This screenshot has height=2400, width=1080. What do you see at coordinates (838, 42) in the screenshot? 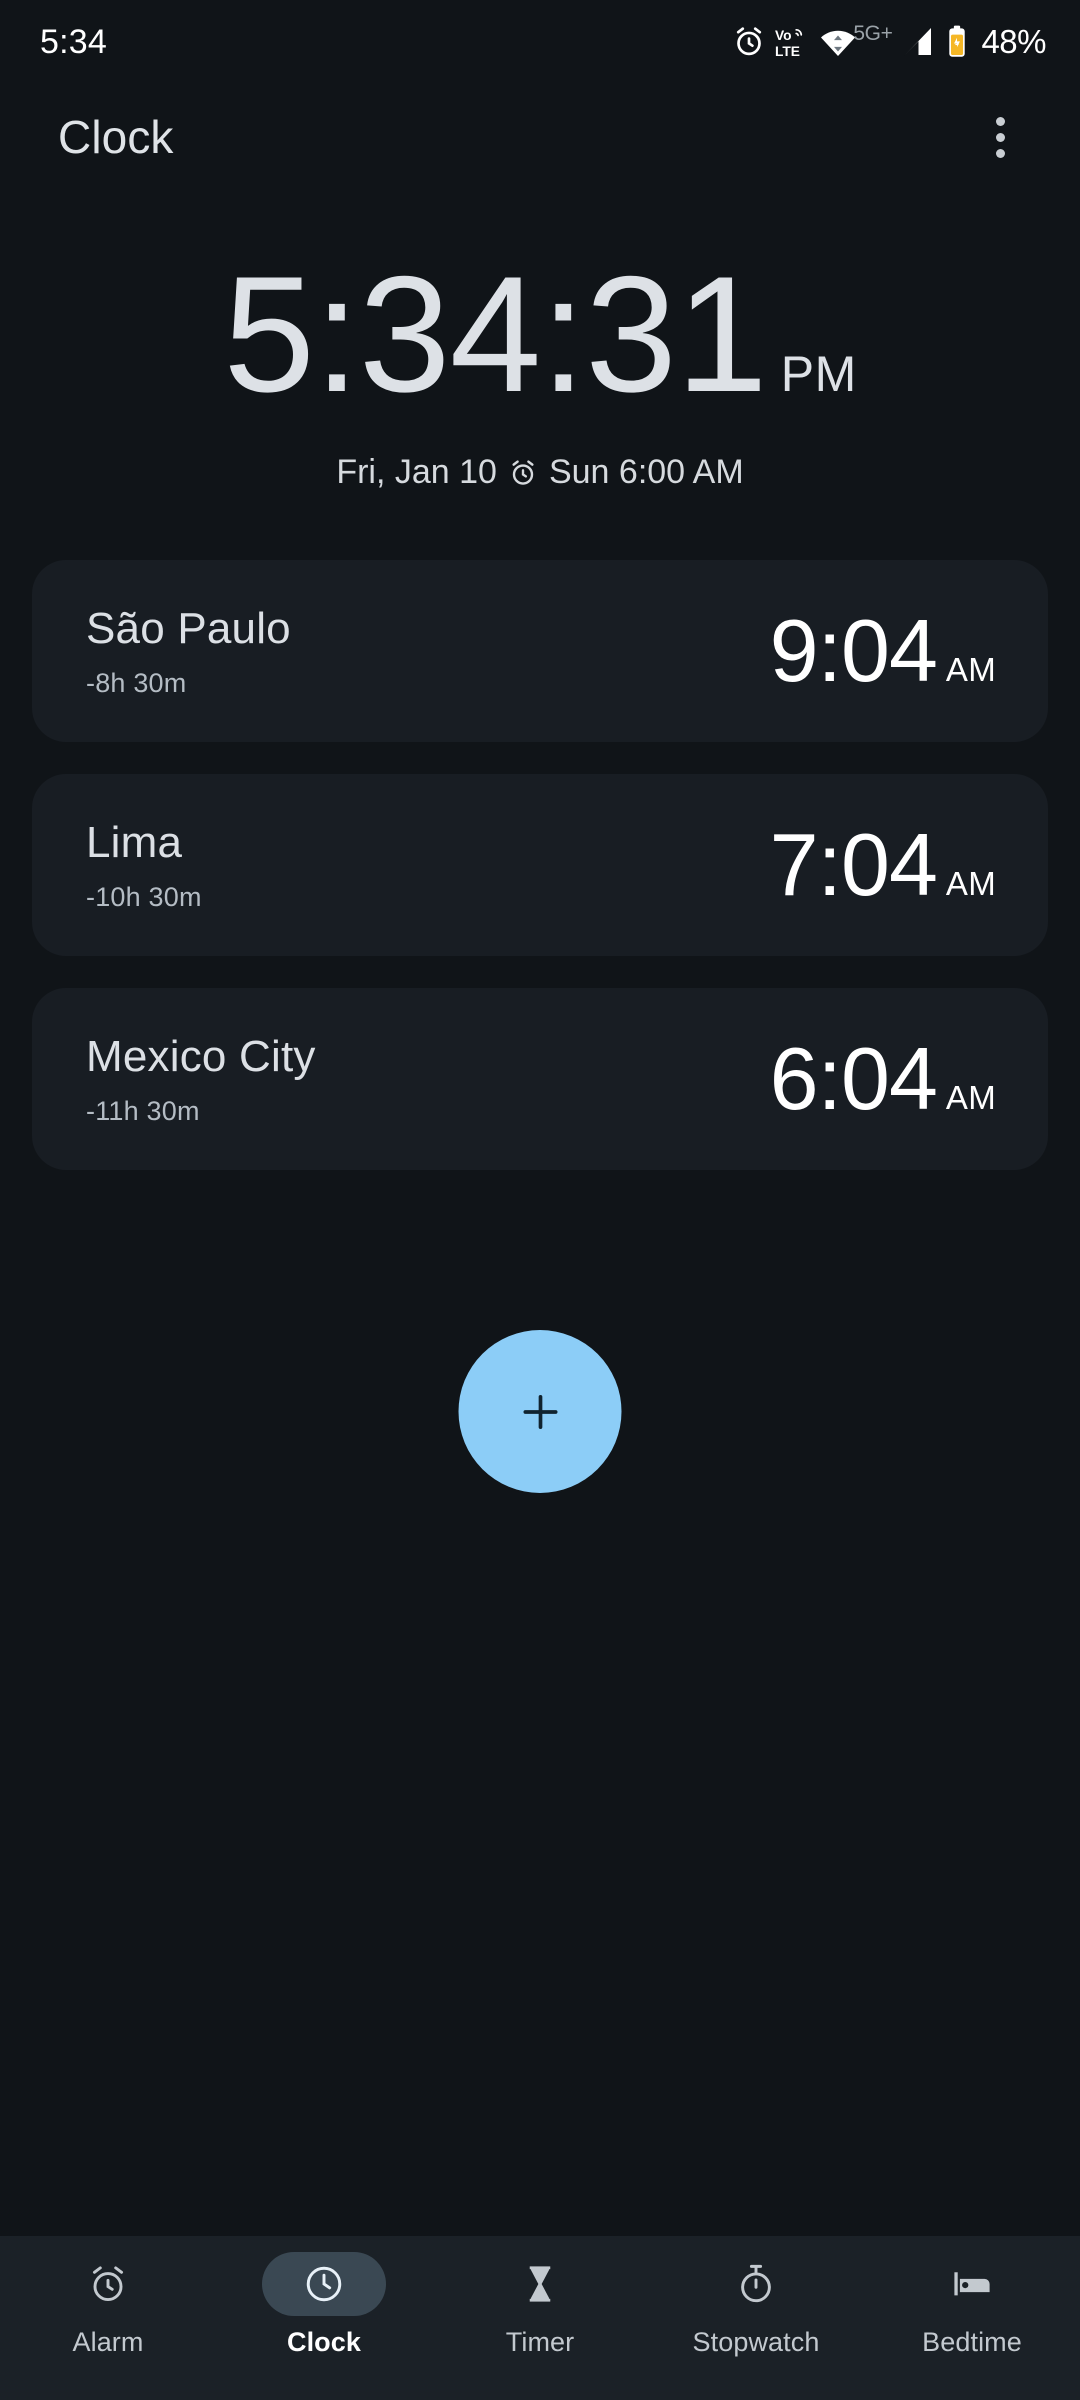
I see `wifi-icon` at bounding box center [838, 42].